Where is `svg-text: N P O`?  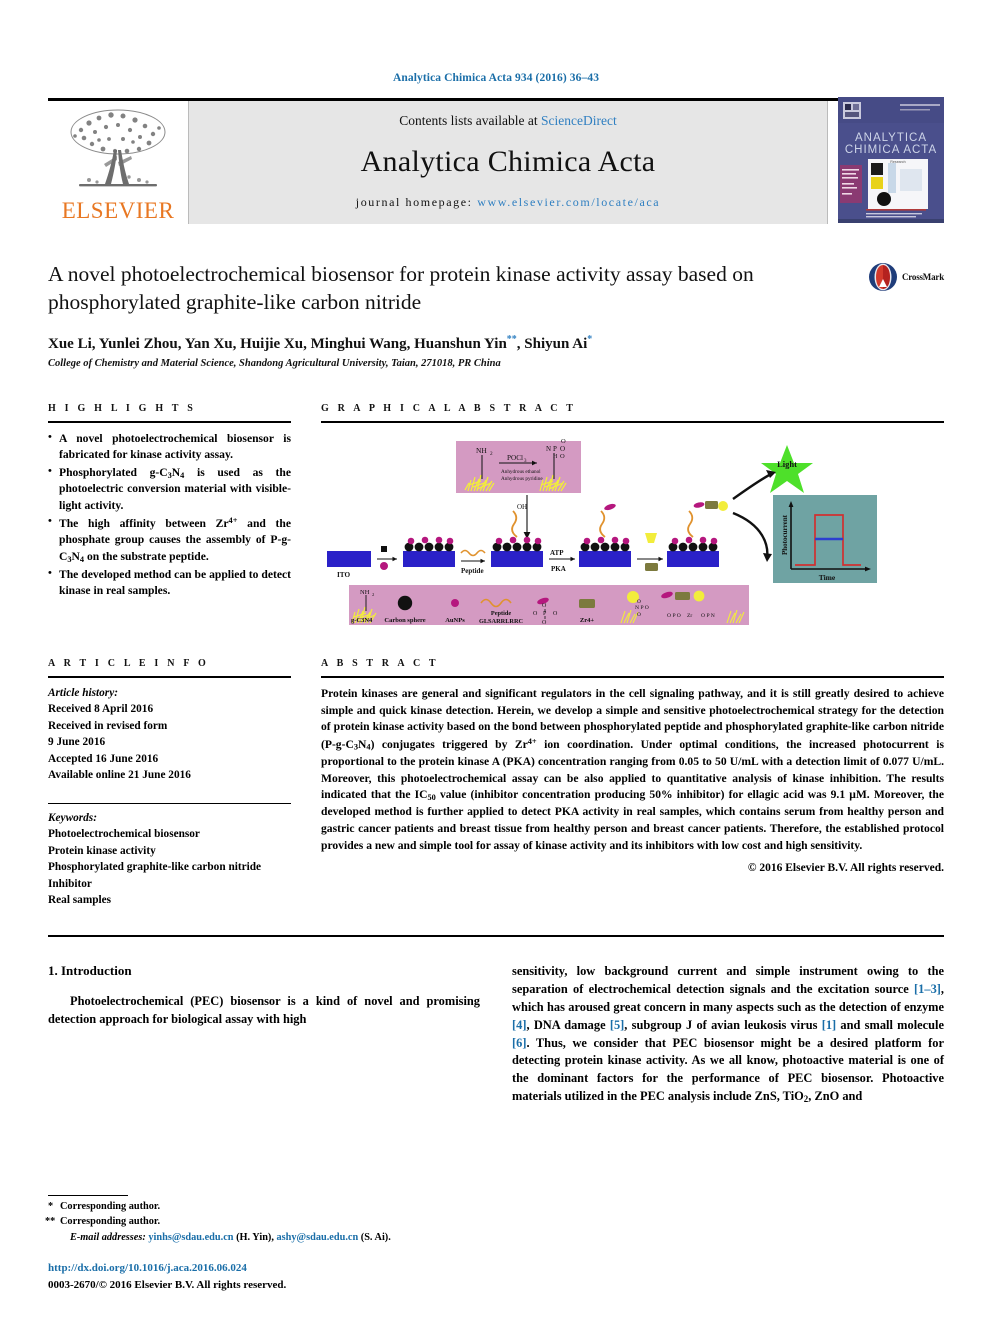 svg-text: N P O is located at coordinates (642, 608).